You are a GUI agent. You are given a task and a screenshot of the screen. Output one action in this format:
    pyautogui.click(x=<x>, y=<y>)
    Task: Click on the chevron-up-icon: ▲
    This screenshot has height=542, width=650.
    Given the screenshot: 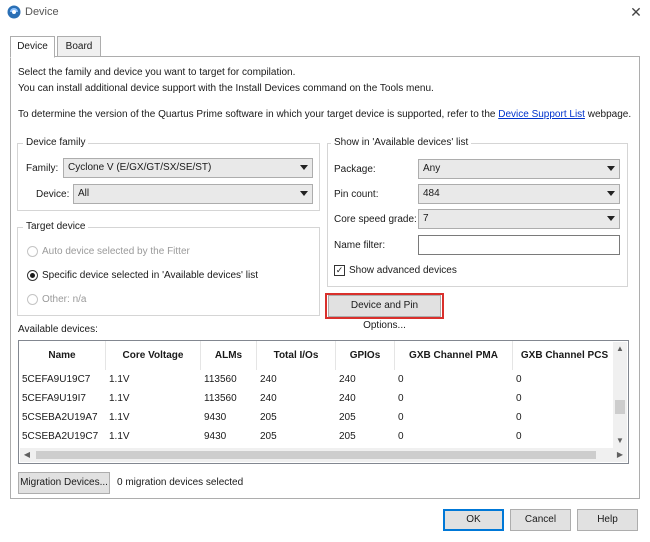 What is the action you would take?
    pyautogui.click(x=620, y=349)
    